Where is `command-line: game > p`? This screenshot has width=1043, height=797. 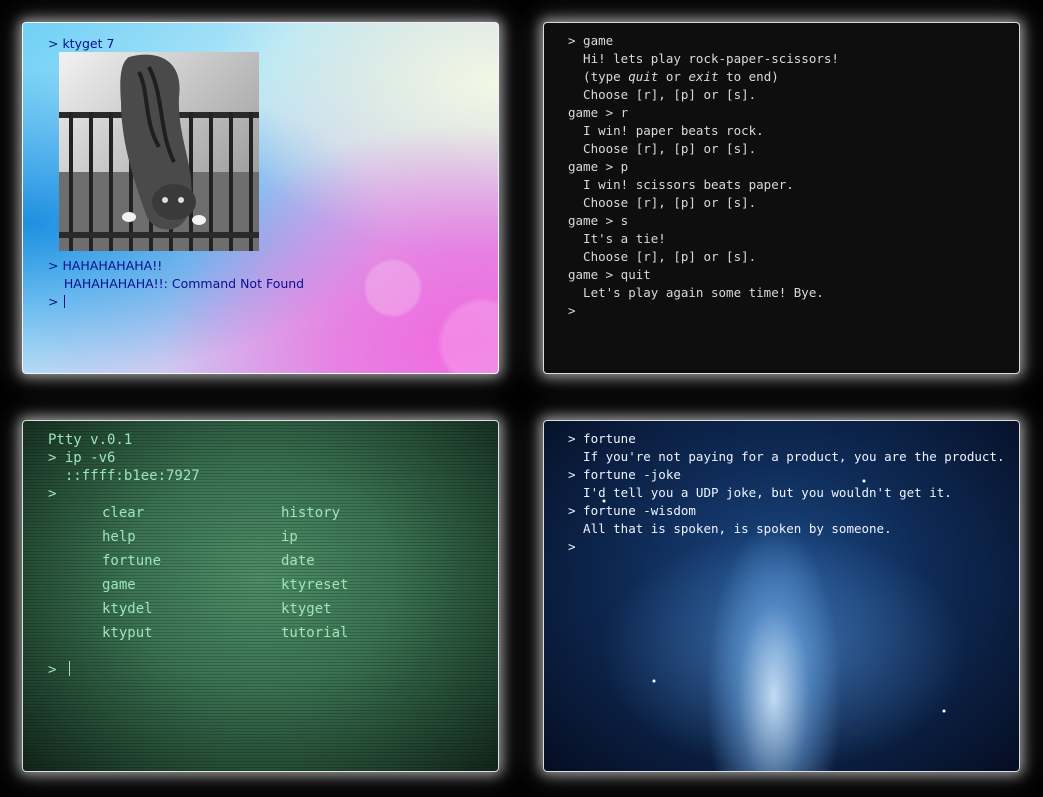 command-line: game > p is located at coordinates (598, 166).